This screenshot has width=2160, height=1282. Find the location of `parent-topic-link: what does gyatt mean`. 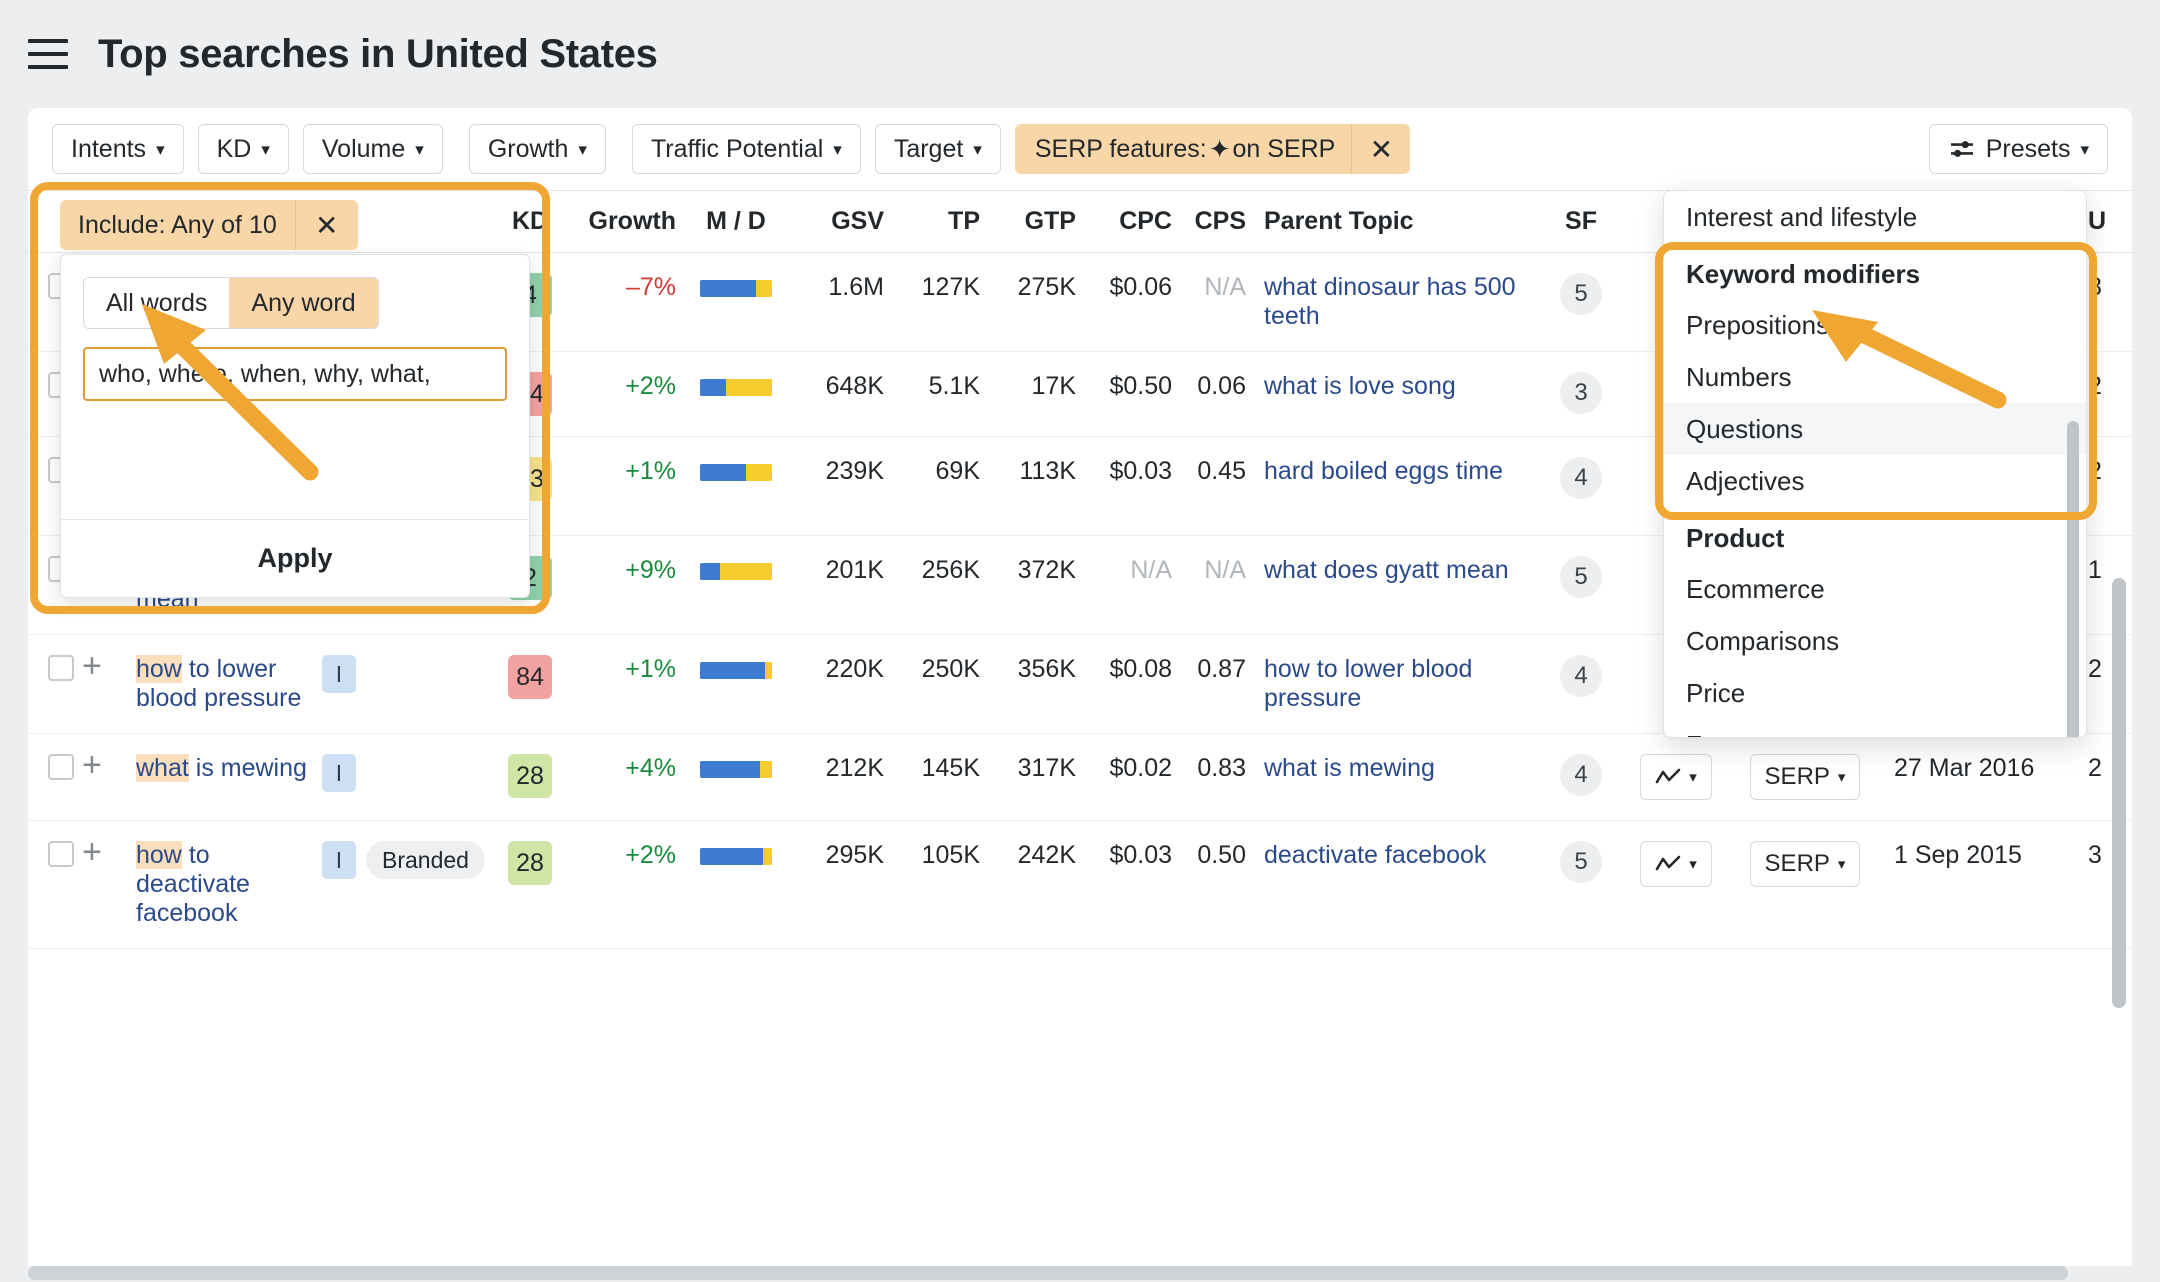

parent-topic-link: what does gyatt mean is located at coordinates (1386, 570).